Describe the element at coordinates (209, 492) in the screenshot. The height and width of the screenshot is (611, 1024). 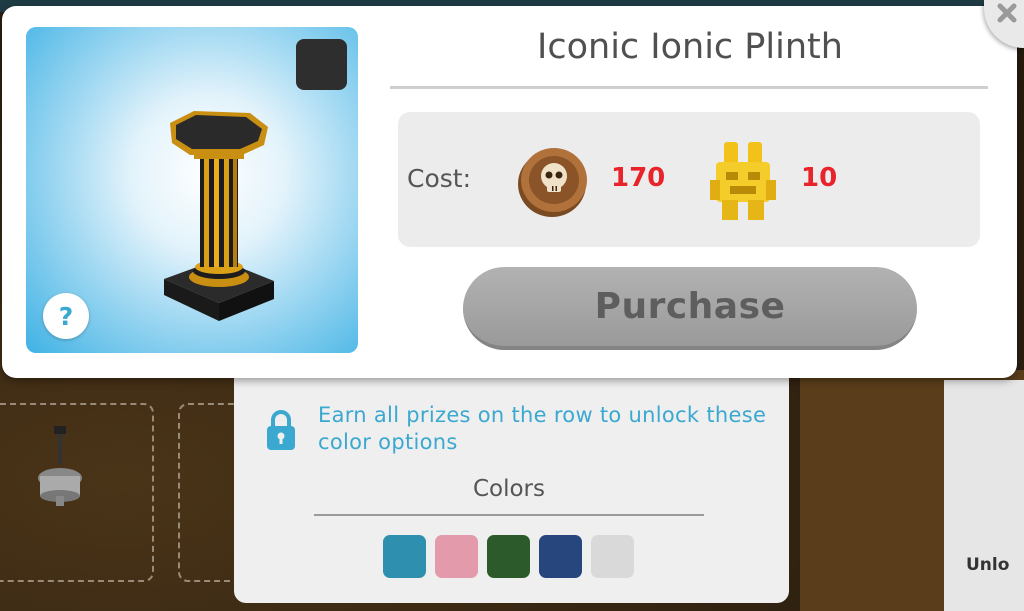
I see `inventory-slot` at that location.